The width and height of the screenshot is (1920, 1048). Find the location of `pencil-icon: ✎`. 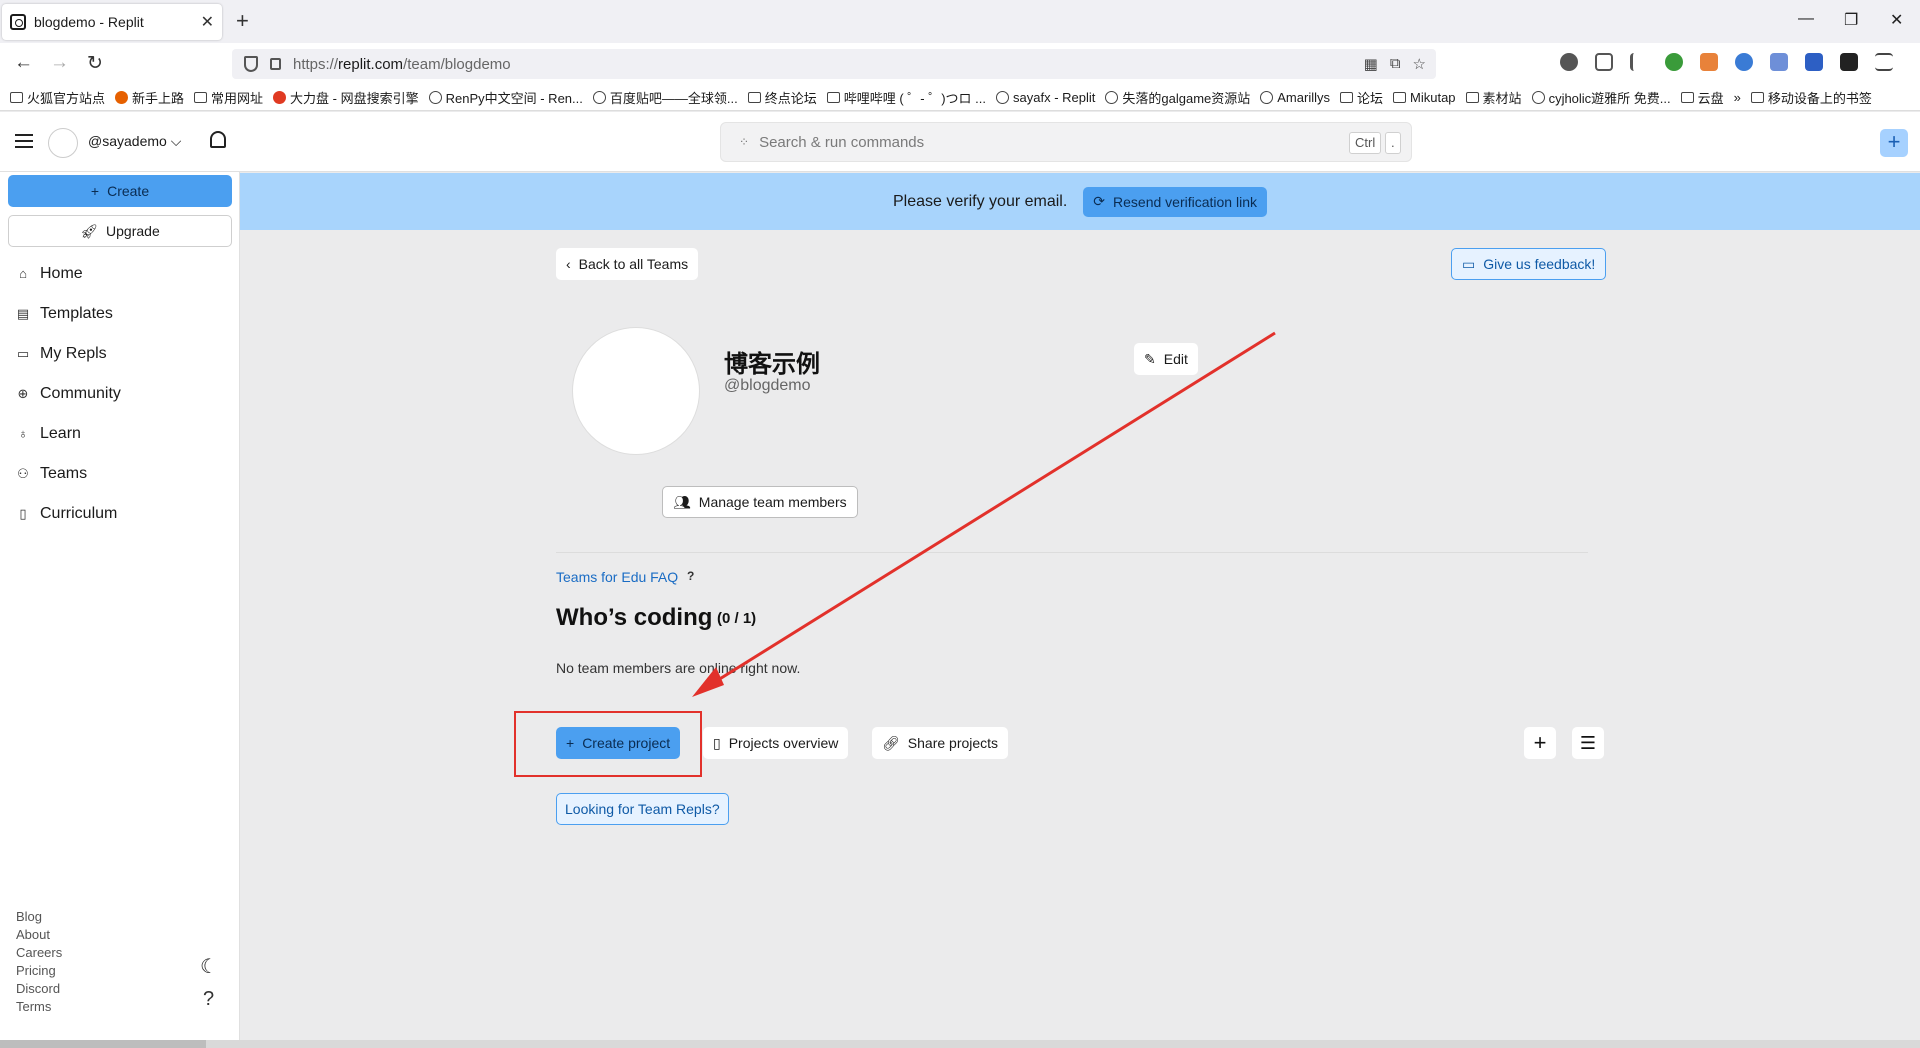

pencil-icon: ✎ is located at coordinates (1150, 358).